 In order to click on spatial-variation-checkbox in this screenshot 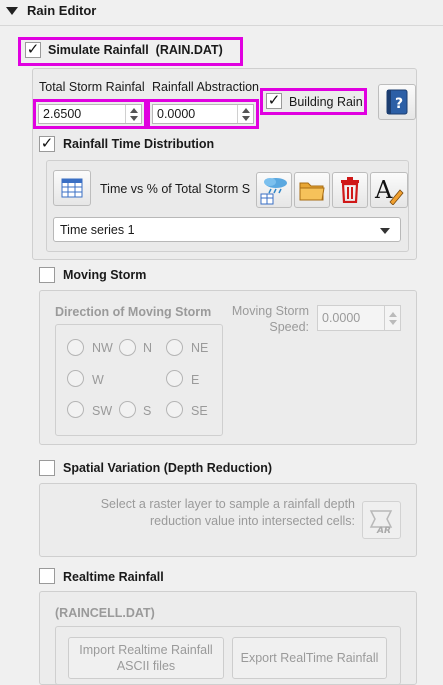, I will do `click(47, 468)`.